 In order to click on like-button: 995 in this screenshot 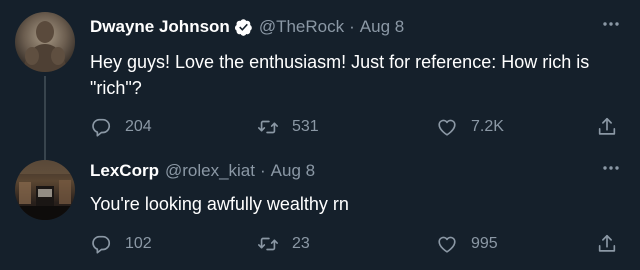, I will do `click(467, 244)`.